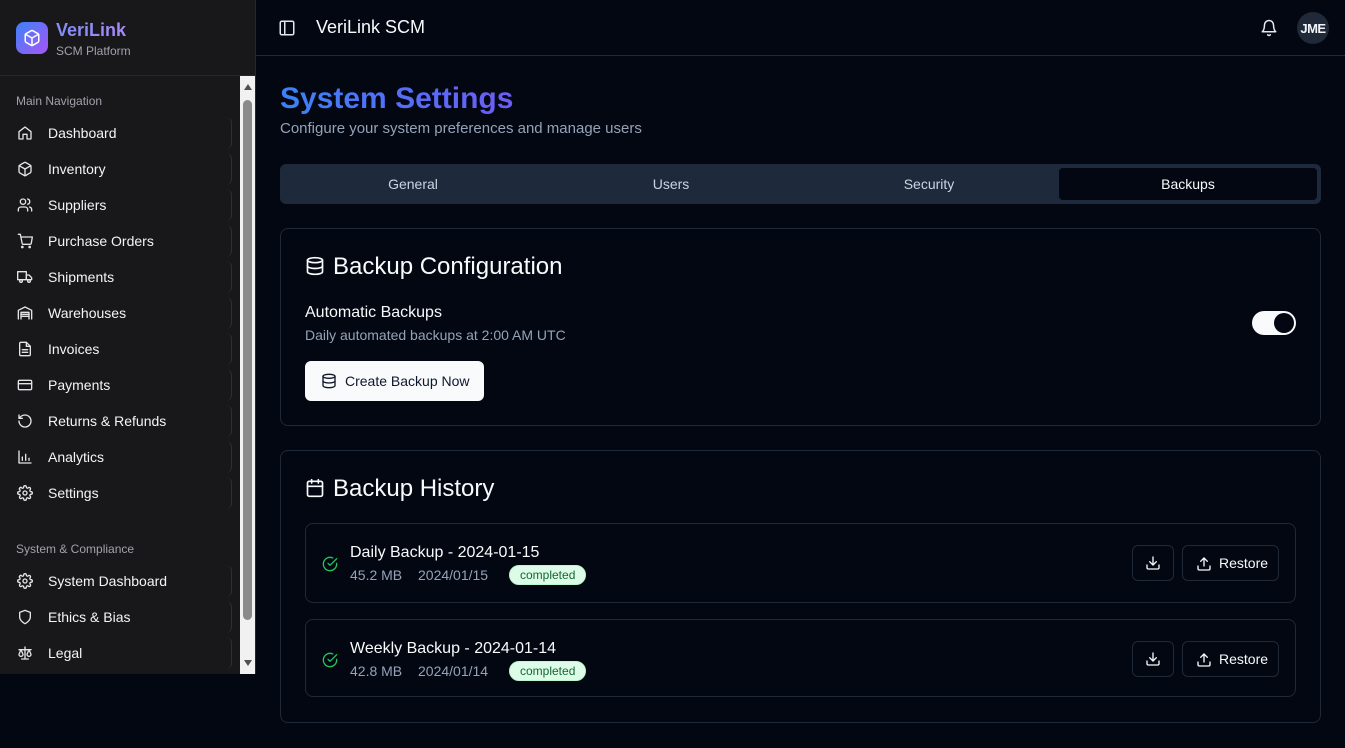 This screenshot has height=748, width=1345. What do you see at coordinates (120, 493) in the screenshot?
I see `sidebar-item-settings: Settings` at bounding box center [120, 493].